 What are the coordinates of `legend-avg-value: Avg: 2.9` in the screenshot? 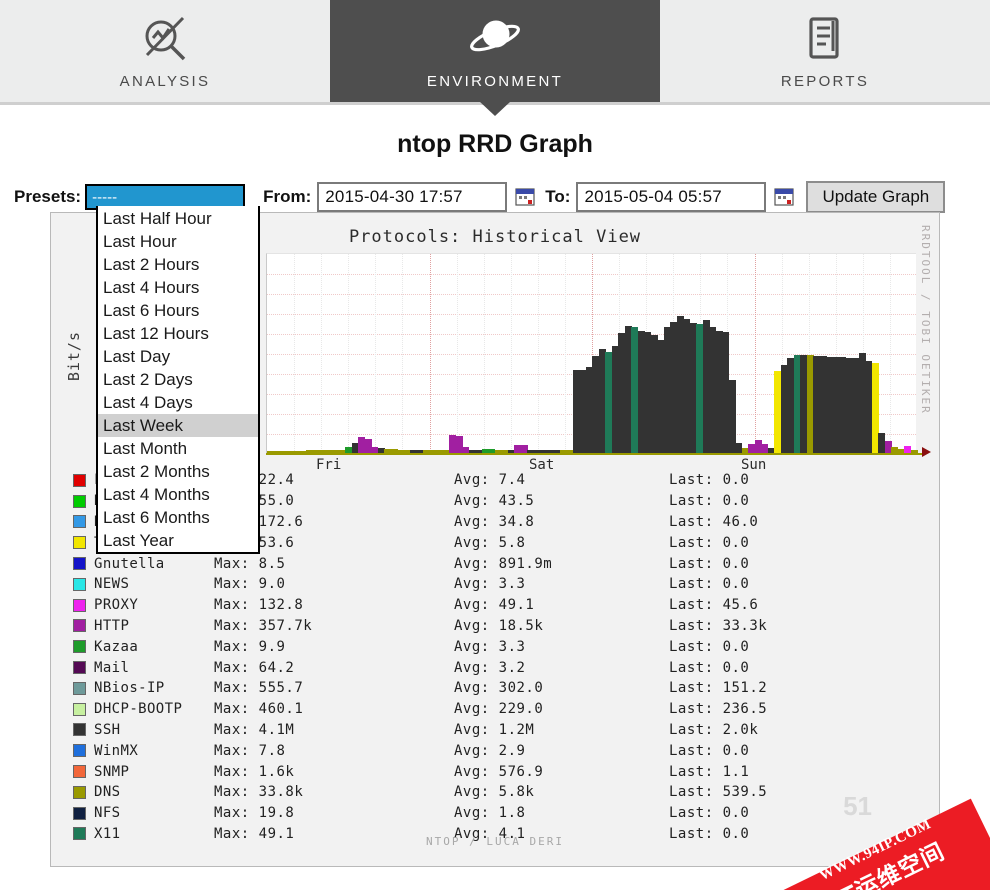 It's located at (490, 750).